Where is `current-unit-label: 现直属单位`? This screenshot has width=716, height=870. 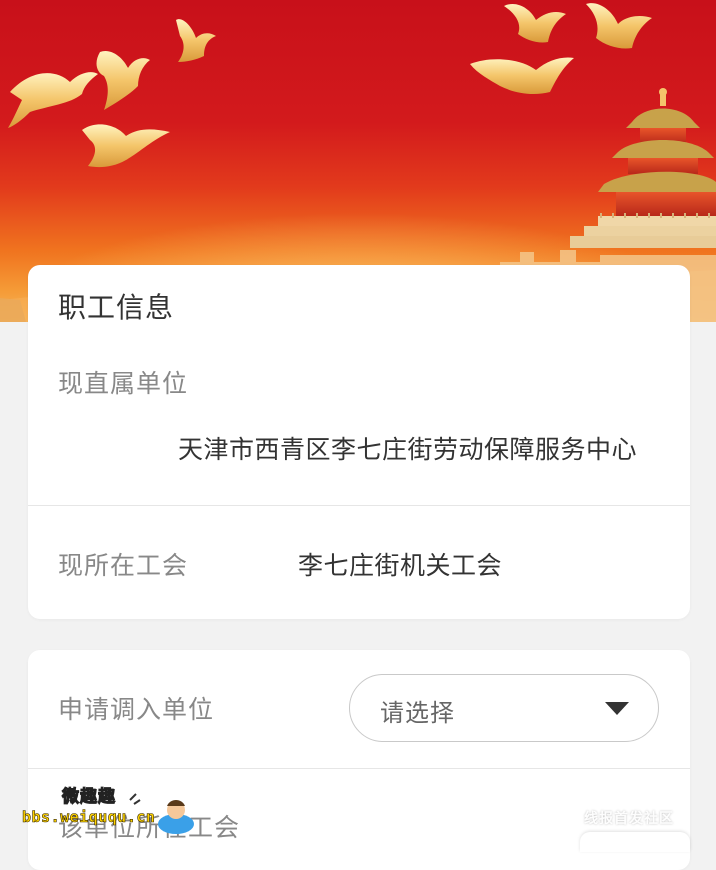
current-unit-label: 现直属单位 is located at coordinates (123, 383).